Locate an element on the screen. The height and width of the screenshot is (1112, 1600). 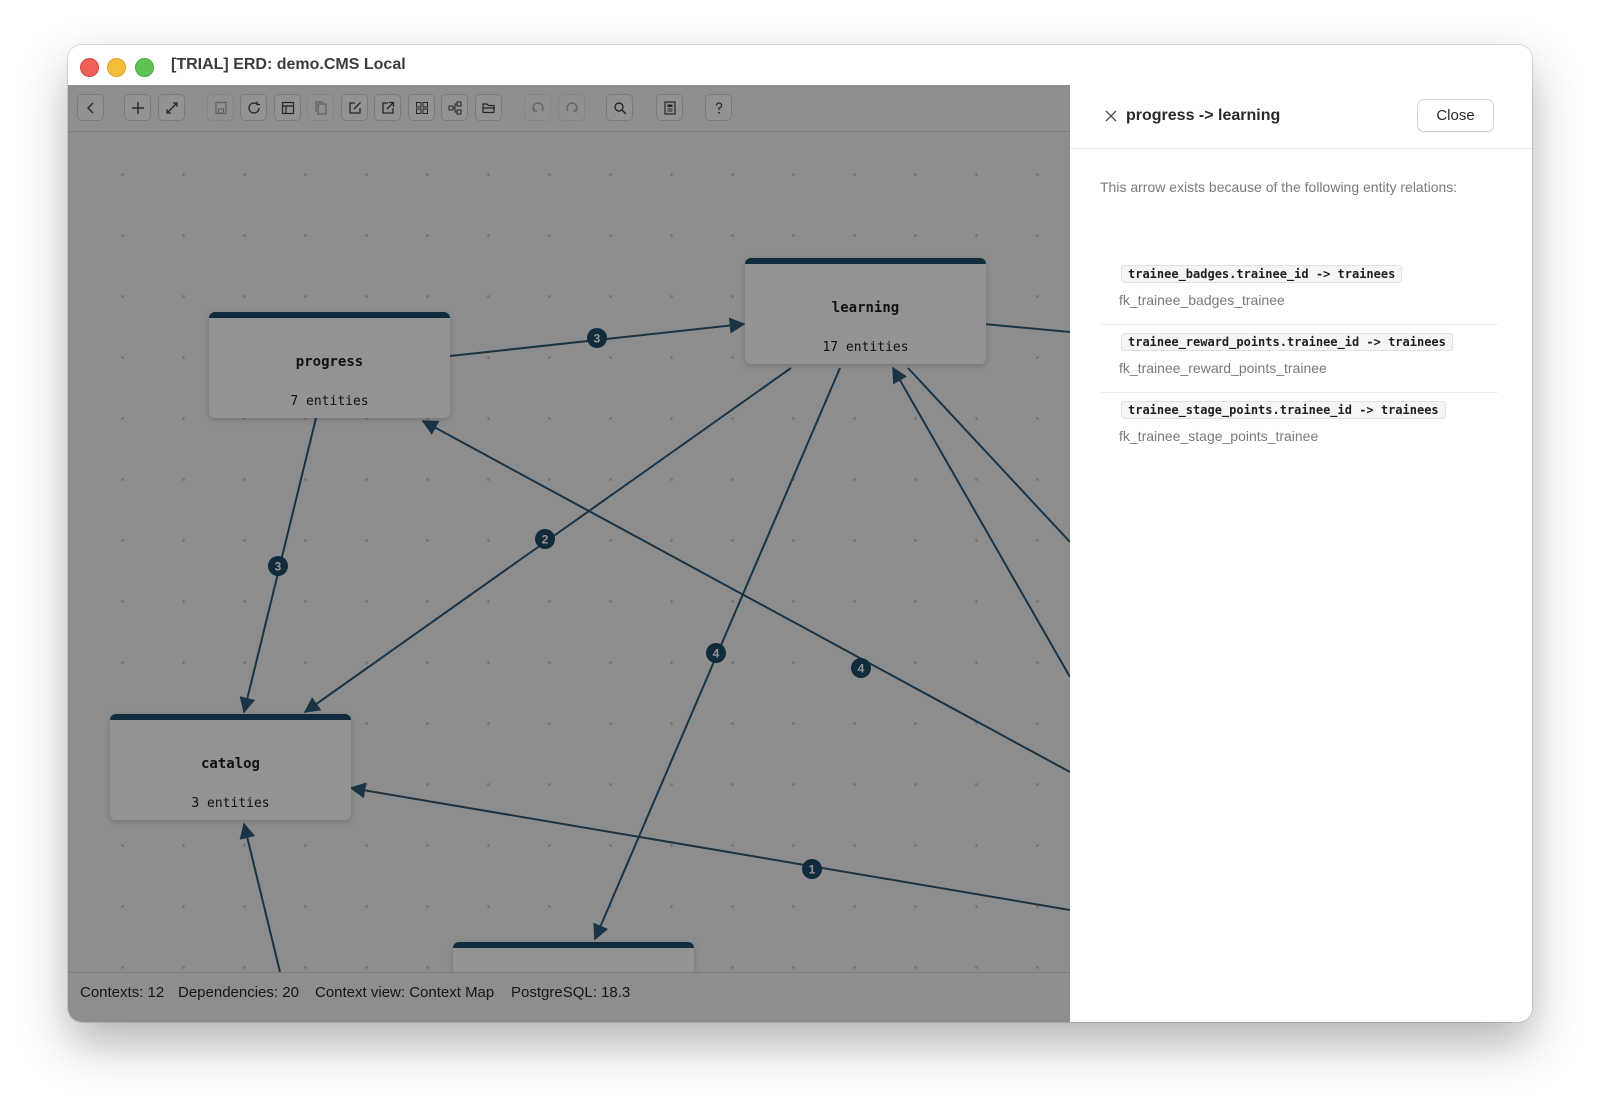
relation-fk-name: fk_trainee_badges_trainee is located at coordinates (1202, 300).